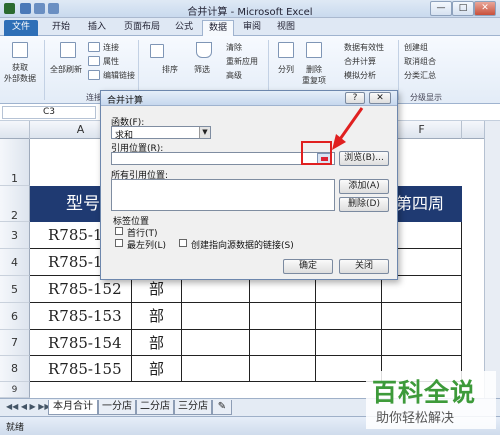 This screenshot has width=500, height=435. Describe the element at coordinates (20, 73) in the screenshot. I see `get-external-data-button: 获取 外部数据` at that location.